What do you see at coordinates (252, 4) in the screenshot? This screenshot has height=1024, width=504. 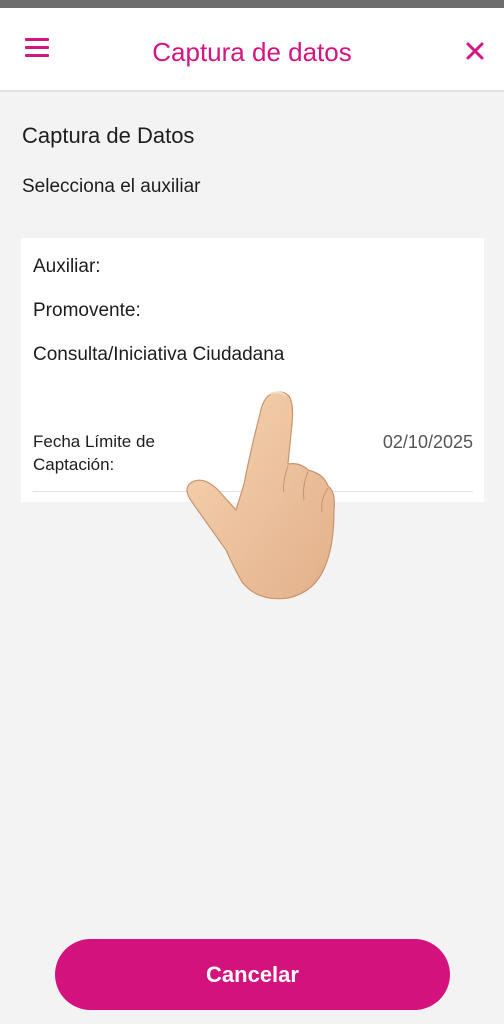 I see `status-bar` at bounding box center [252, 4].